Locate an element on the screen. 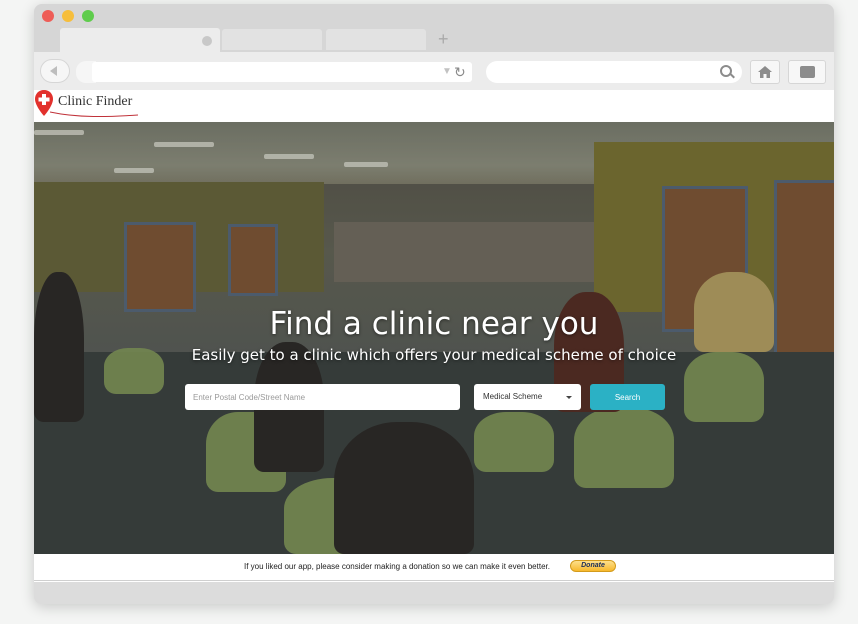  title-bar: + is located at coordinates (434, 28).